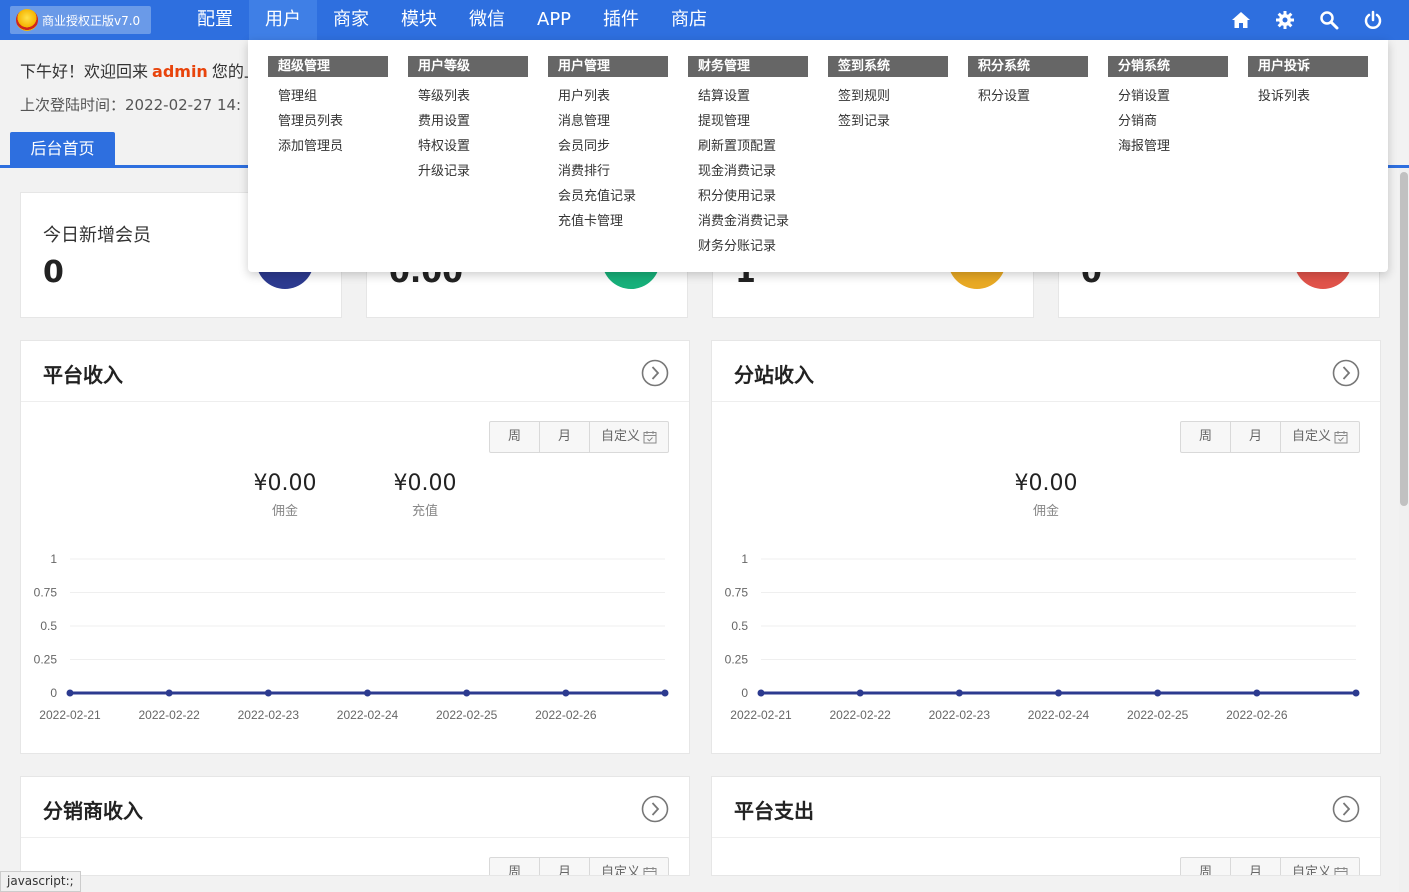 This screenshot has width=1409, height=892. I want to click on nav-item-store: 商店, so click(689, 20).